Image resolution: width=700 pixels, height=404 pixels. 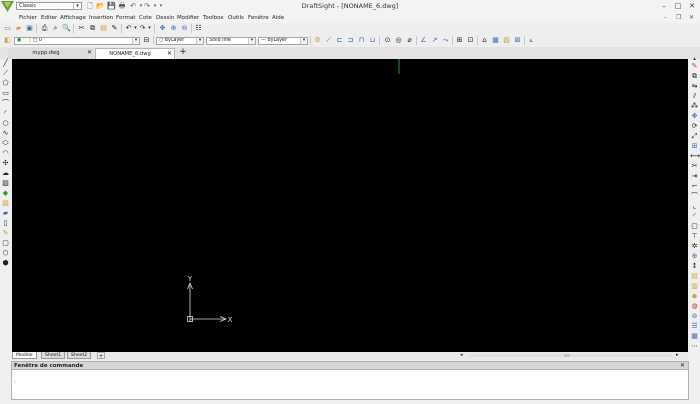 I want to click on explode-icon: ▢, so click(x=694, y=226).